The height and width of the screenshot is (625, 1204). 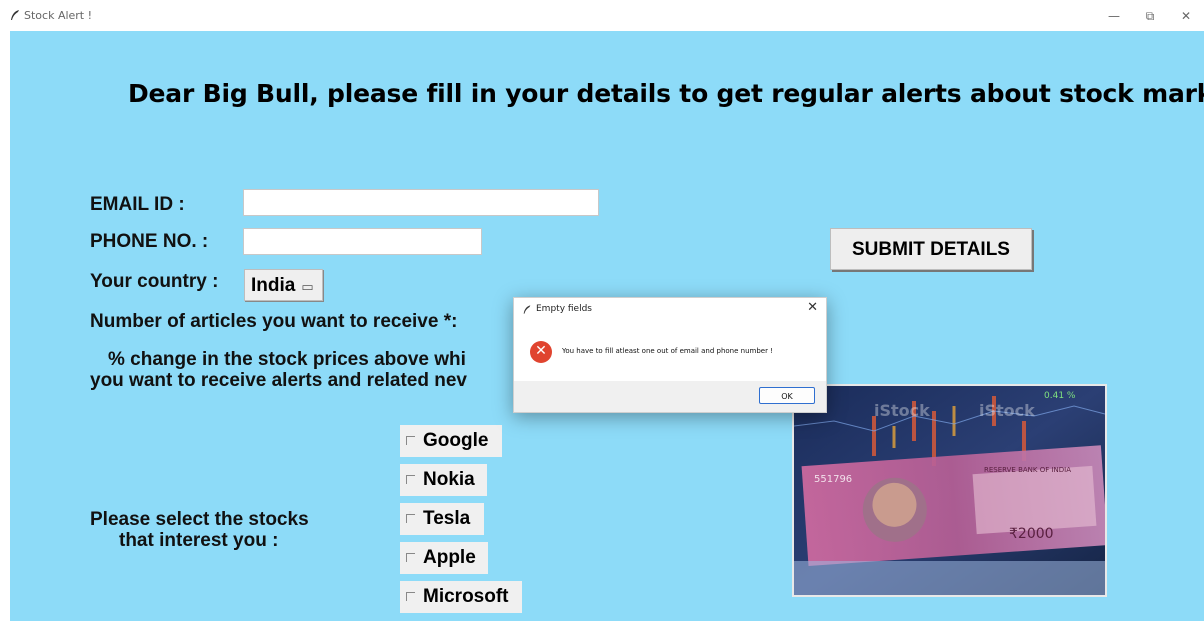 What do you see at coordinates (670, 396) in the screenshot?
I see `dialog-footer: OK` at bounding box center [670, 396].